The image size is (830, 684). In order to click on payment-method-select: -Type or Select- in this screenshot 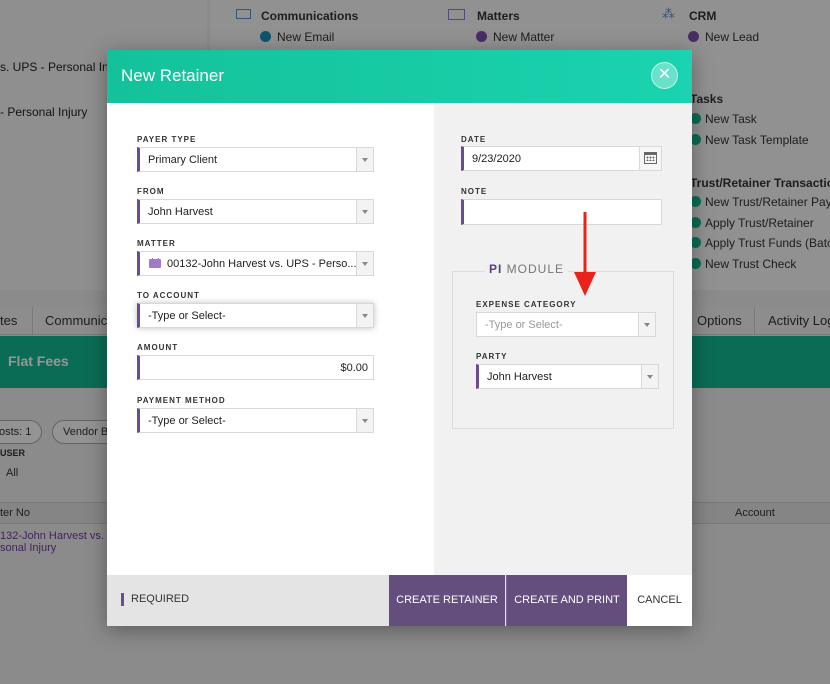, I will do `click(255, 420)`.